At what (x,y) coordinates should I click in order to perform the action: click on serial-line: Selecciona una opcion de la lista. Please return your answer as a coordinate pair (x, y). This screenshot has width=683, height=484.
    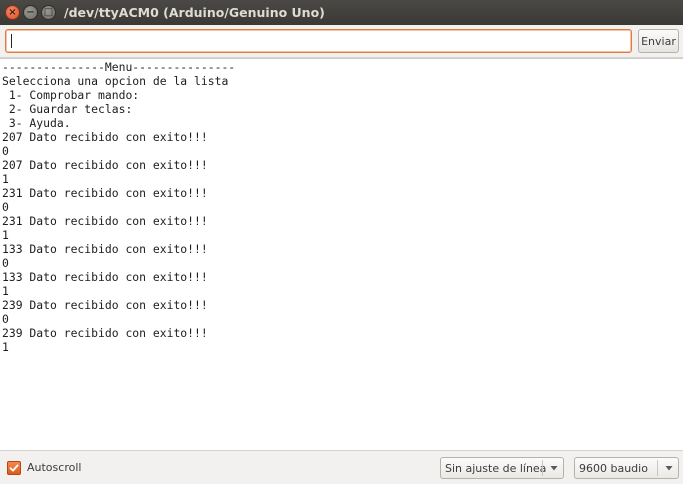
    Looking at the image, I should click on (115, 81).